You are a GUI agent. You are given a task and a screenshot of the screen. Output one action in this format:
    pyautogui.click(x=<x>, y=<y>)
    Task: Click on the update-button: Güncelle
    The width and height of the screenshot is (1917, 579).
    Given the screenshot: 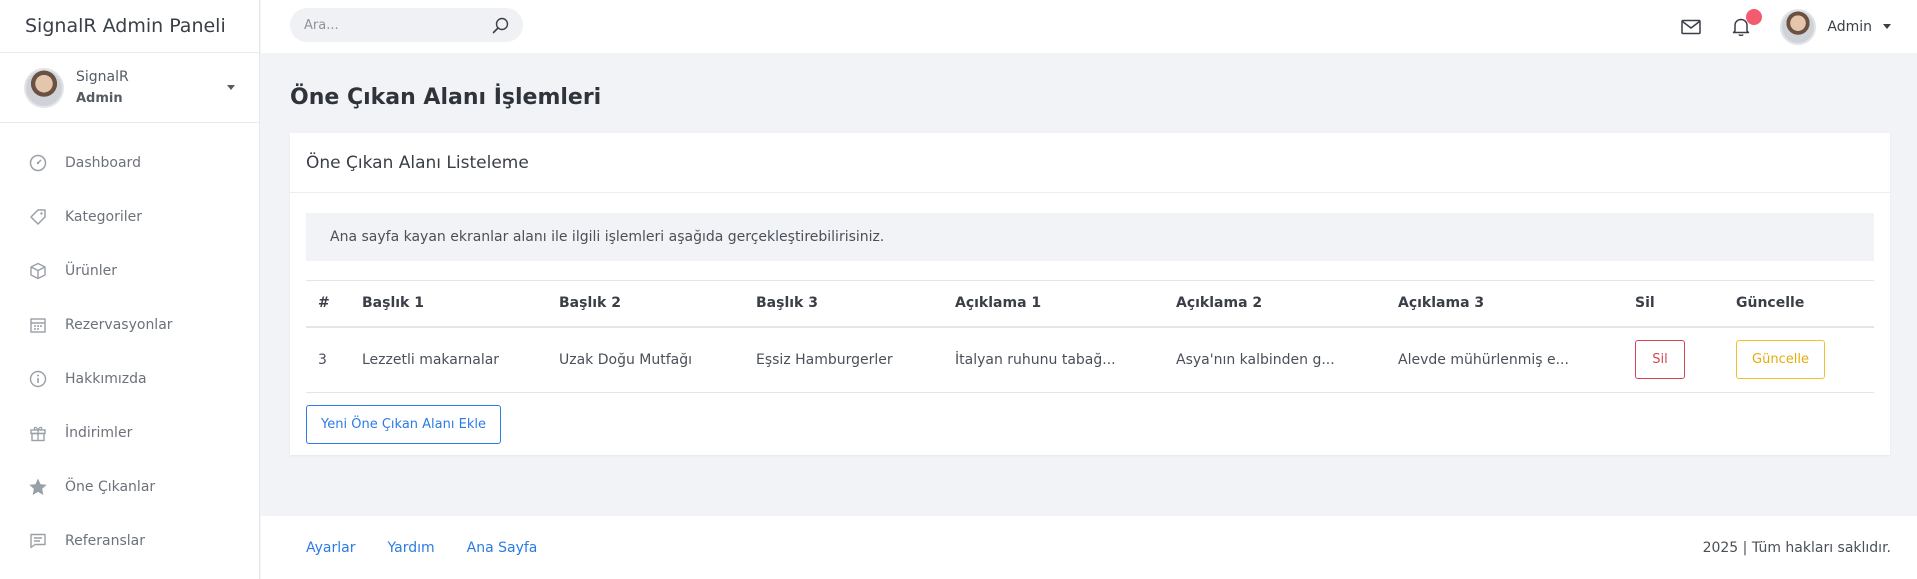 What is the action you would take?
    pyautogui.click(x=1780, y=360)
    